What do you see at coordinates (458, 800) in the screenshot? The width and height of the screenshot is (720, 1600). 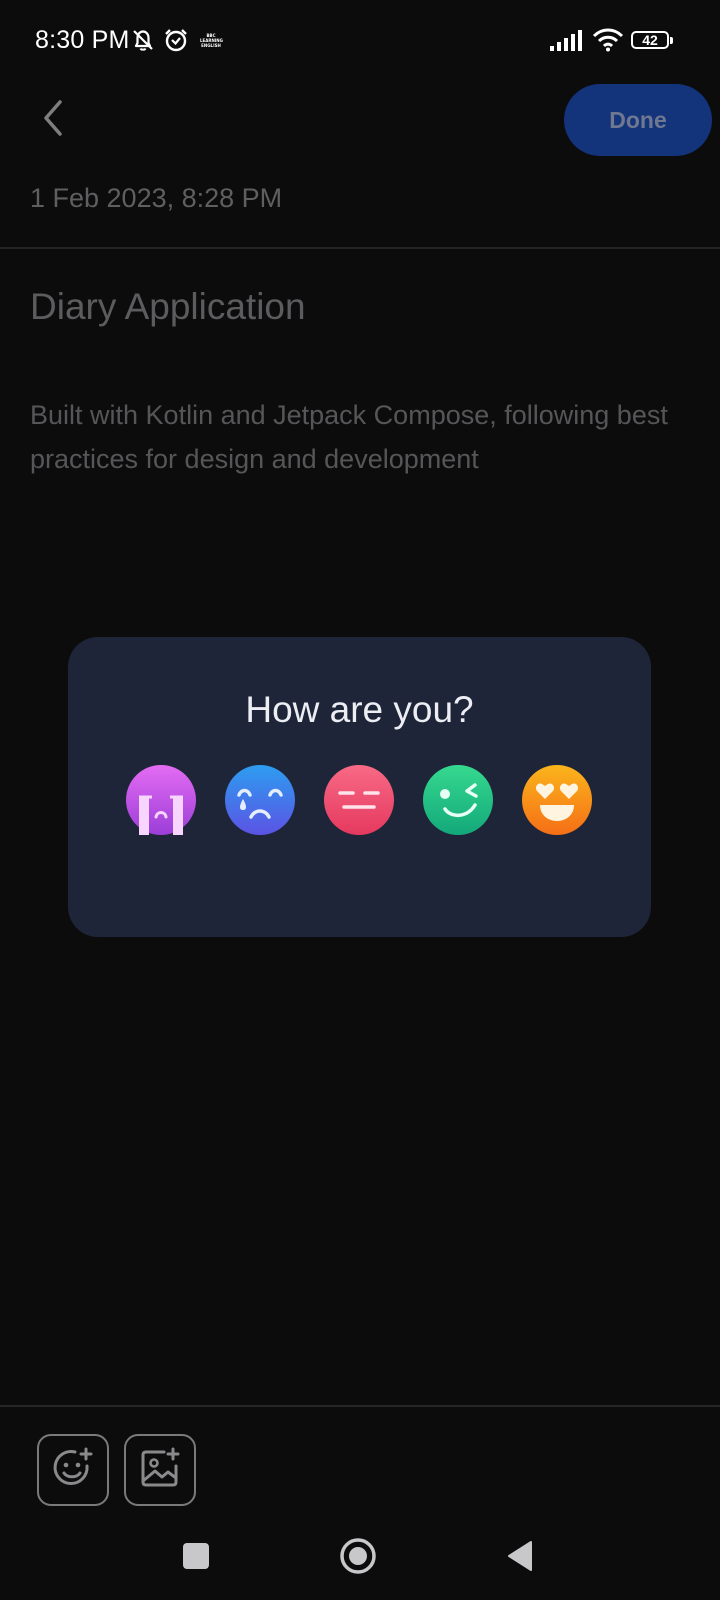 I see `wink-emoji-icon` at bounding box center [458, 800].